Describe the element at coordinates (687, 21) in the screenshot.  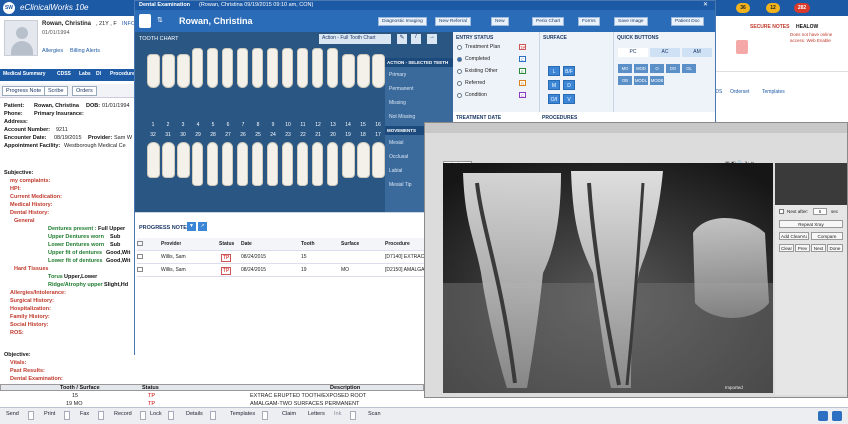
I see `patient-doc-button: Patient Doc` at that location.